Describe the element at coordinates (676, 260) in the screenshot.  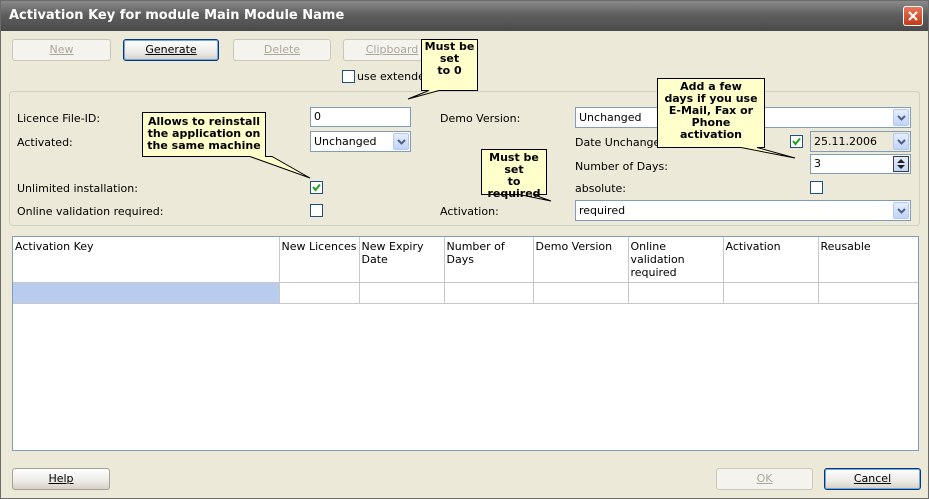
I see `column-header-online-validation: Online validation required` at that location.